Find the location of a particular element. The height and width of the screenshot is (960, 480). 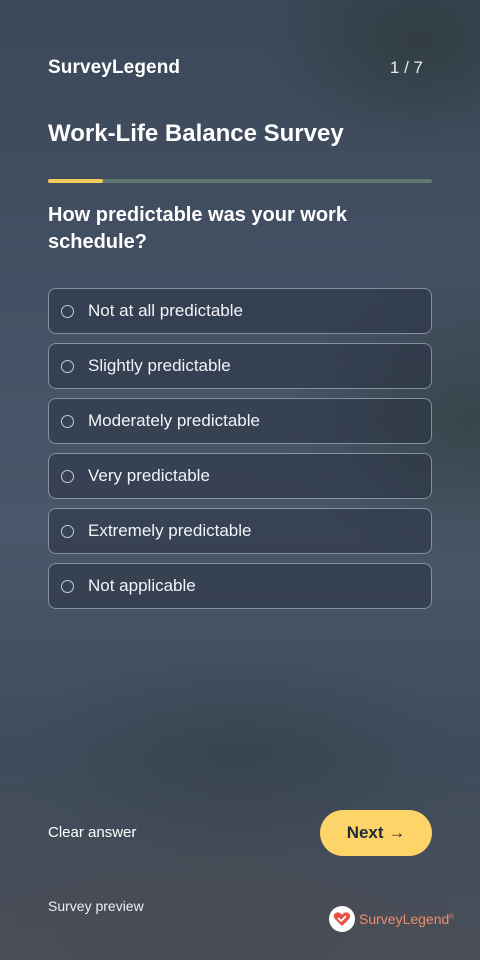

answer-option: Moderately predictable is located at coordinates (240, 421).